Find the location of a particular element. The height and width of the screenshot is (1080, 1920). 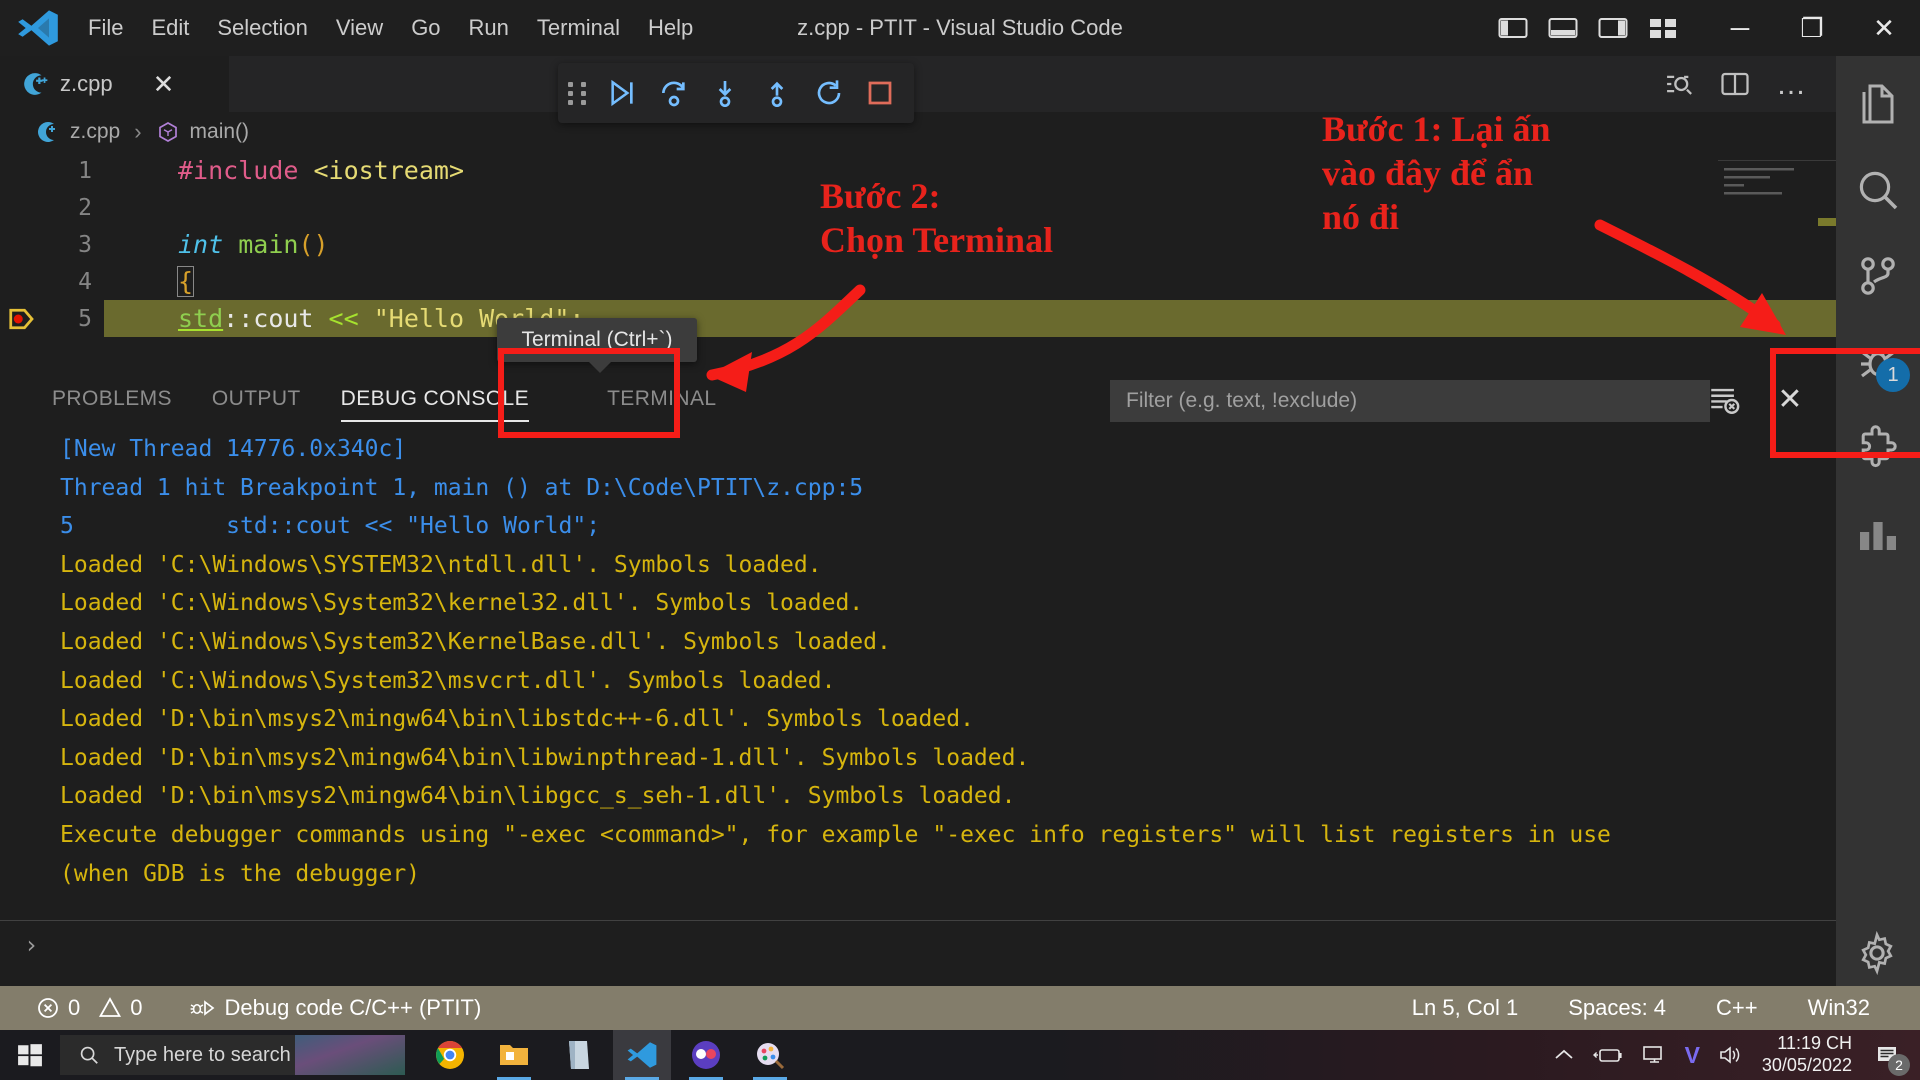

step-over-icon is located at coordinates (673, 94).